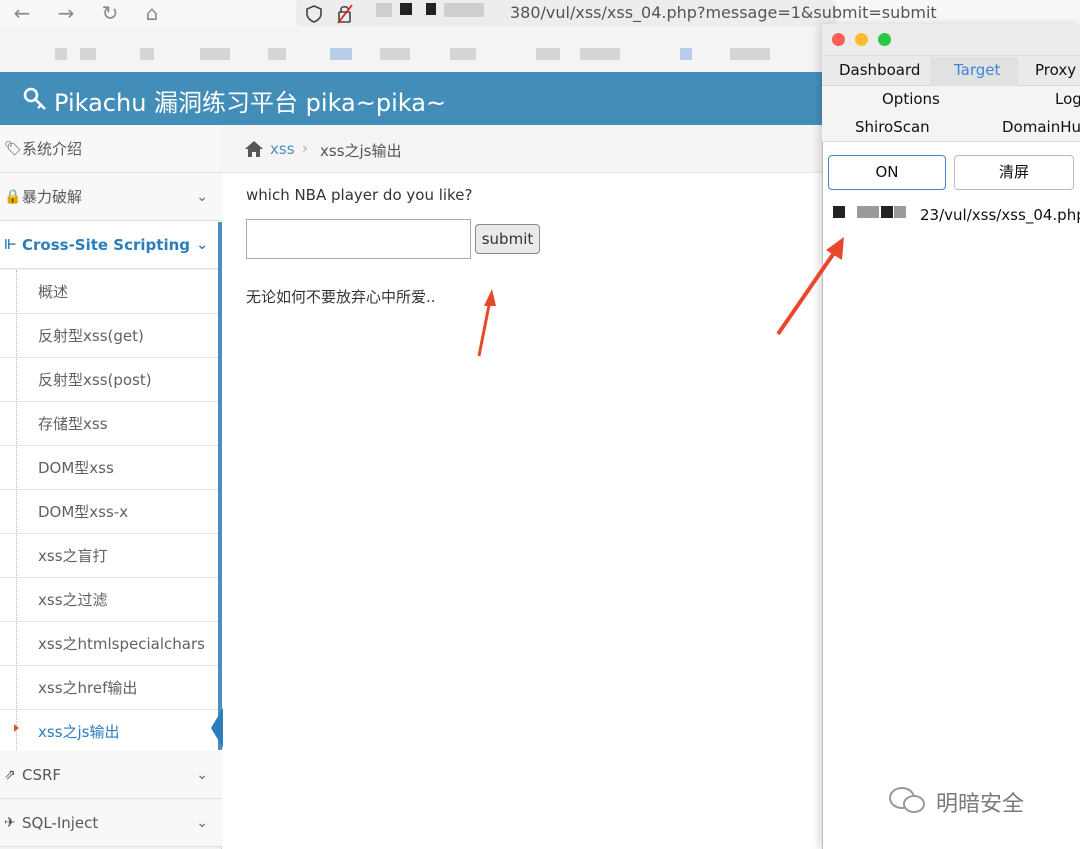 The height and width of the screenshot is (849, 1080). Describe the element at coordinates (980, 804) in the screenshot. I see `watermark-text: 明暗安全` at that location.